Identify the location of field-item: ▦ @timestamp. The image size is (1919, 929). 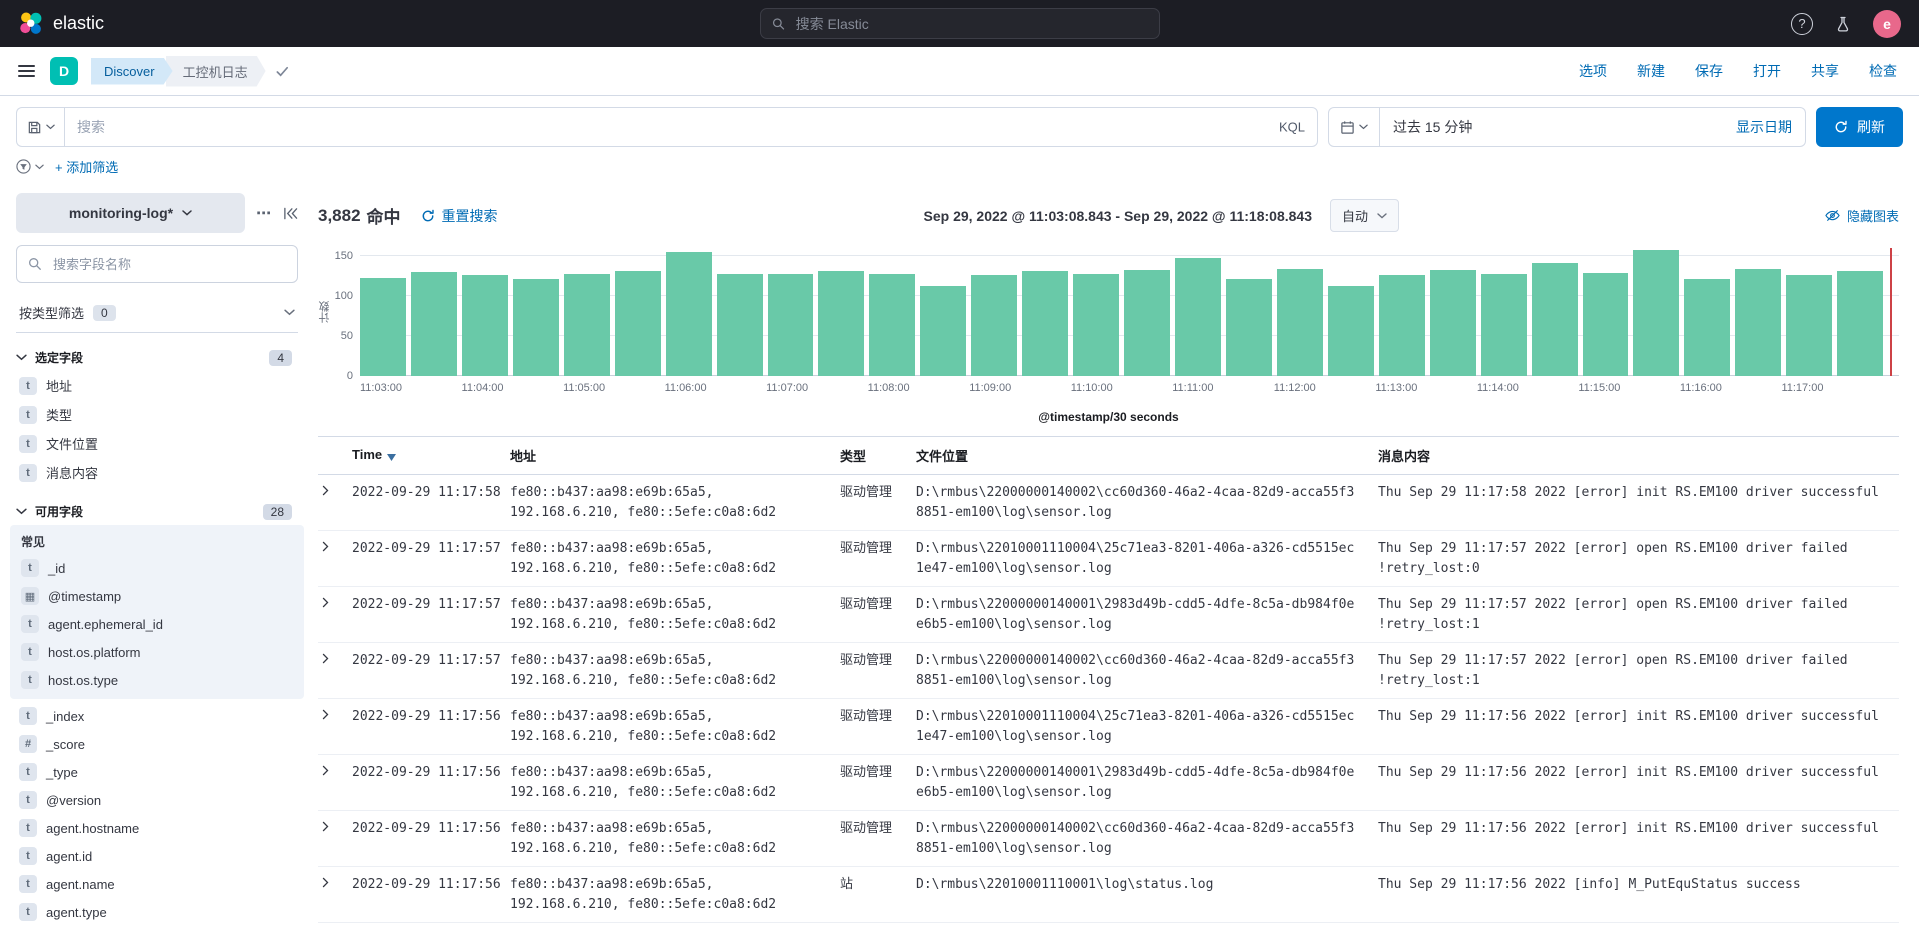
(157, 596).